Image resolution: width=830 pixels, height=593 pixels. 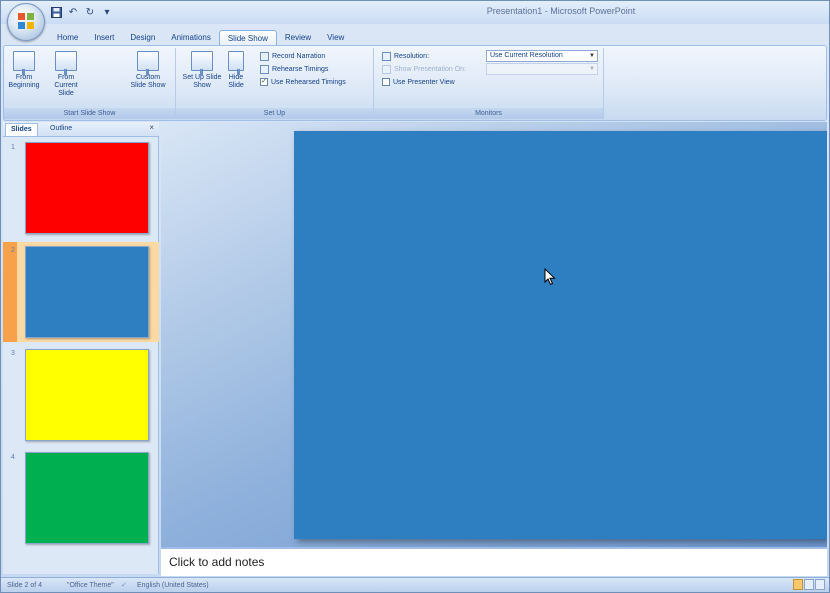 I want to click on record-narration-button: Record Narration, so click(x=292, y=56).